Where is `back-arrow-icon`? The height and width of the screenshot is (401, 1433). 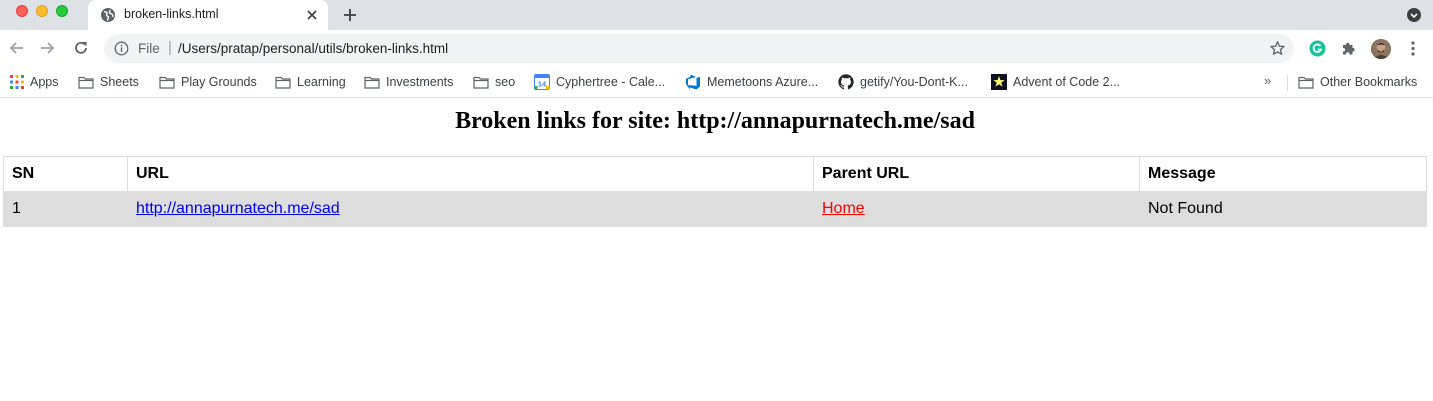
back-arrow-icon is located at coordinates (17, 48).